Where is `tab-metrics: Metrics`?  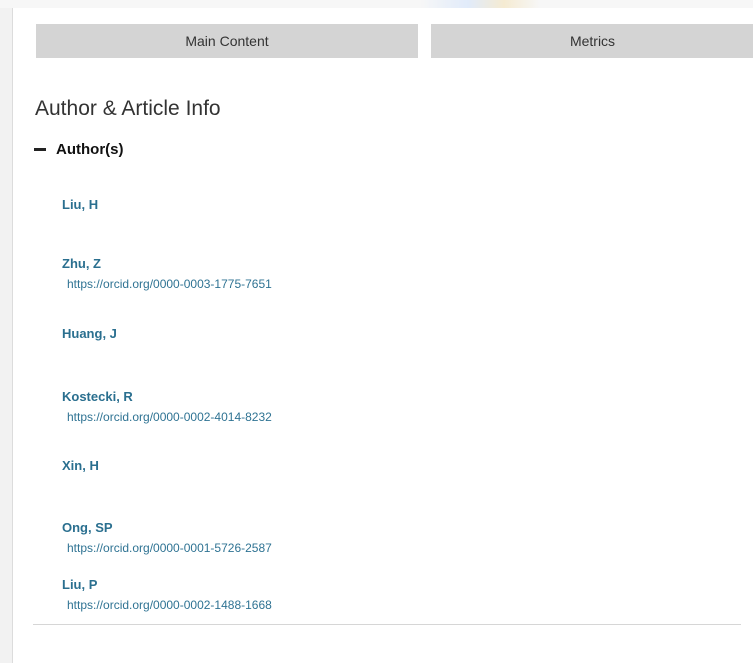
tab-metrics: Metrics is located at coordinates (592, 41).